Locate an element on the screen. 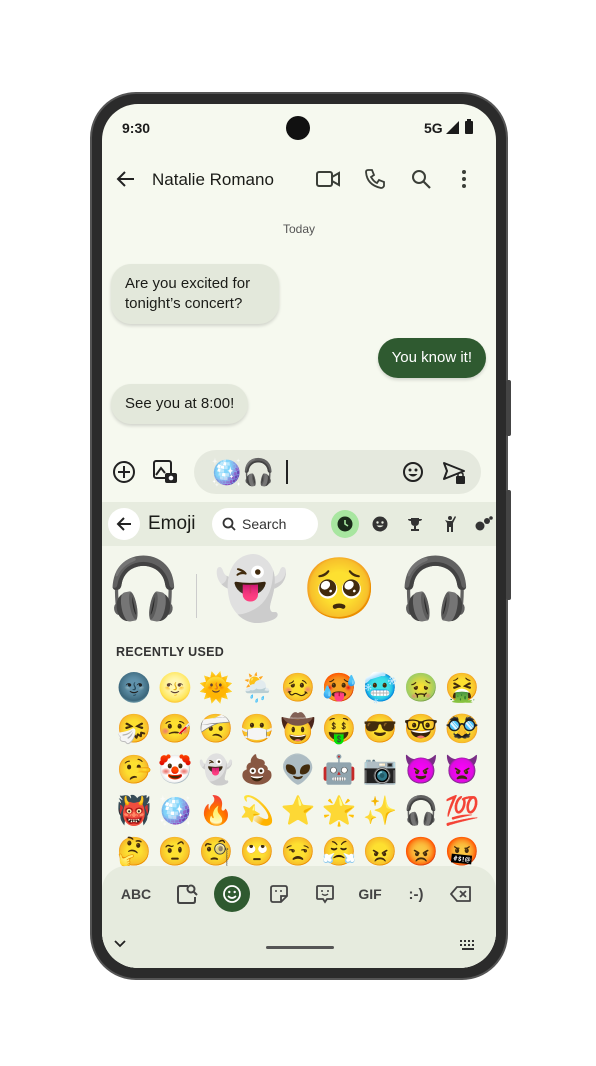 The image size is (596, 1066). emoji-key: 👽 is located at coordinates (298, 770).